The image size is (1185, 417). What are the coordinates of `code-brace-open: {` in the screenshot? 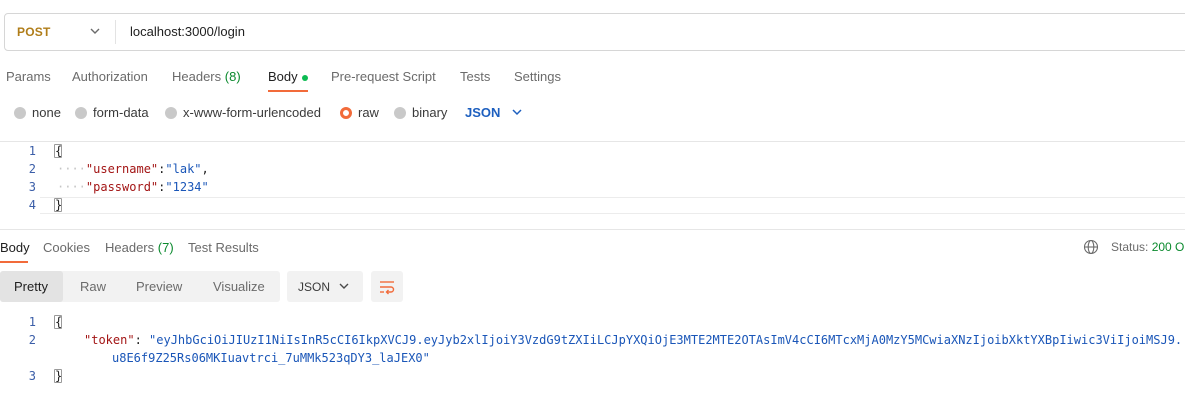 It's located at (58, 151).